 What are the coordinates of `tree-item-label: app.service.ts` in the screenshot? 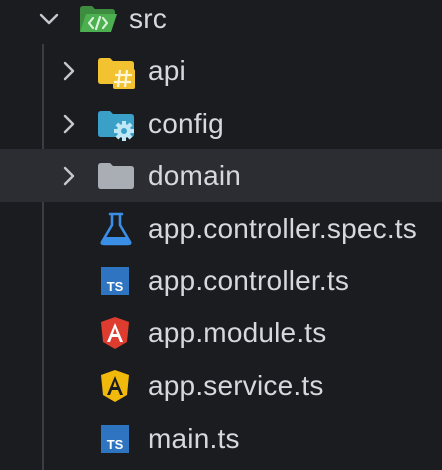 It's located at (236, 385).